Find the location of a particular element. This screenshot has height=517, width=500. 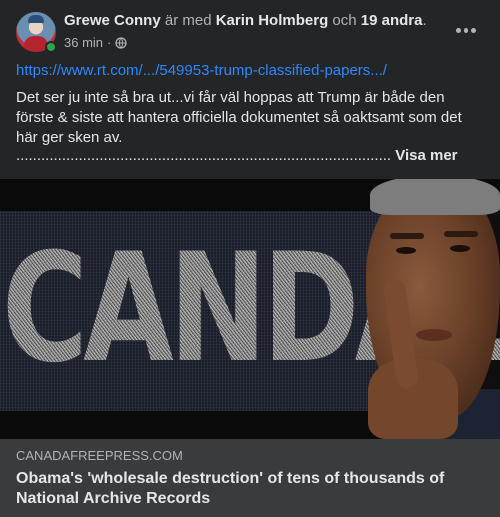

with-text: är med is located at coordinates (188, 20).